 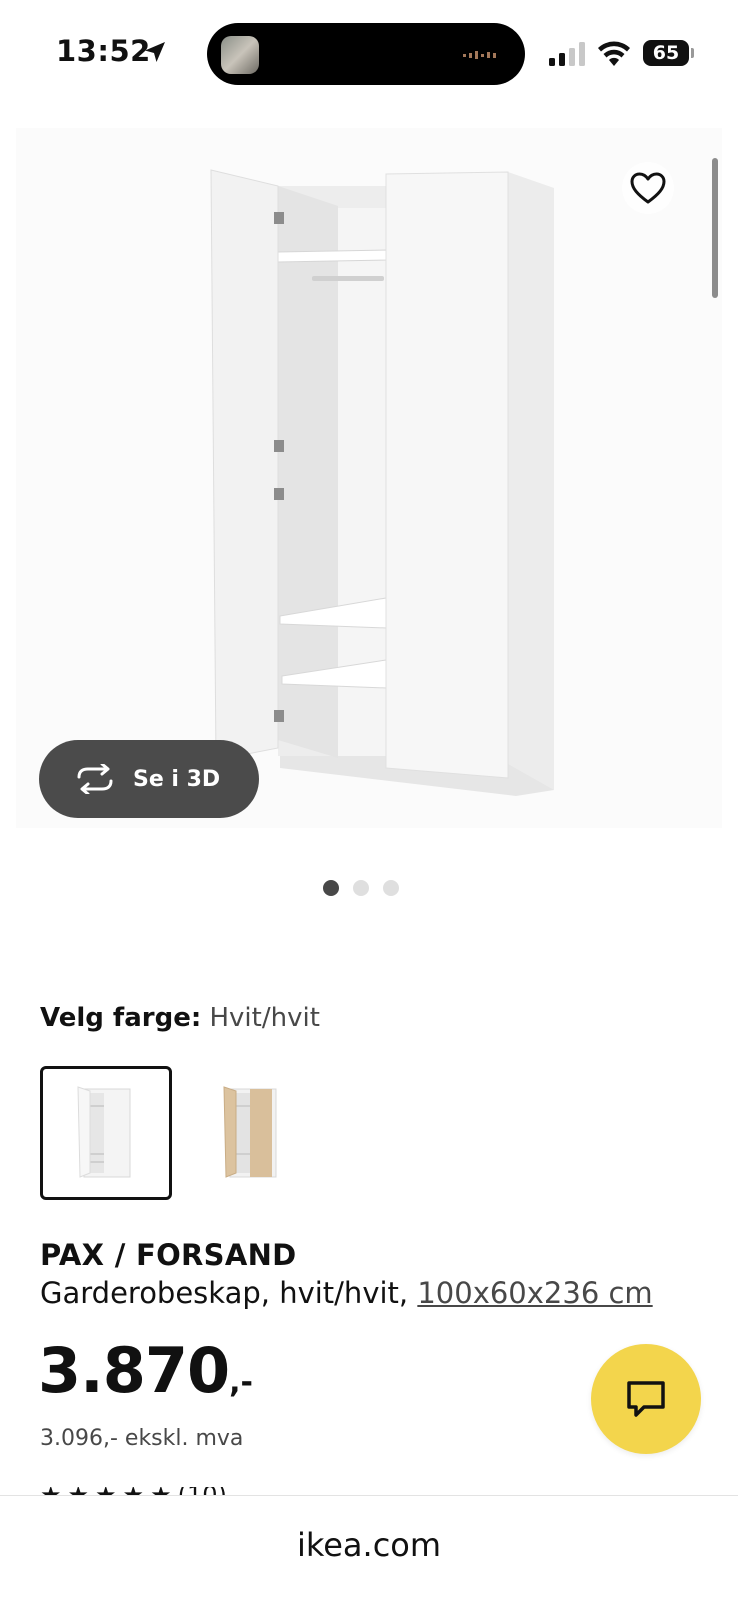 I want to click on view-in-3d-label: Se i 3D, so click(x=177, y=779).